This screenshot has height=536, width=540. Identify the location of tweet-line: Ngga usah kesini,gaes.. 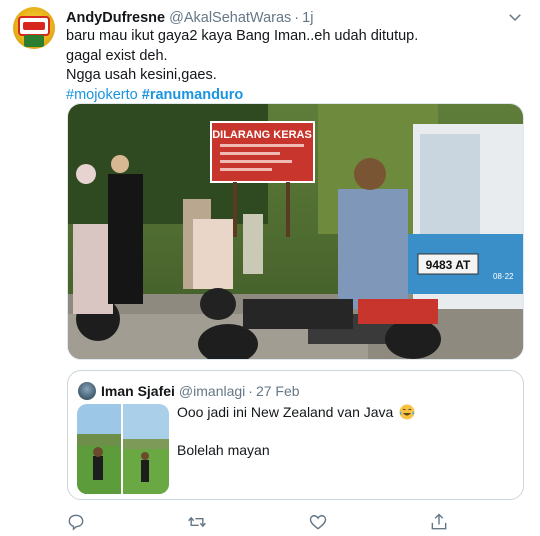
(141, 75).